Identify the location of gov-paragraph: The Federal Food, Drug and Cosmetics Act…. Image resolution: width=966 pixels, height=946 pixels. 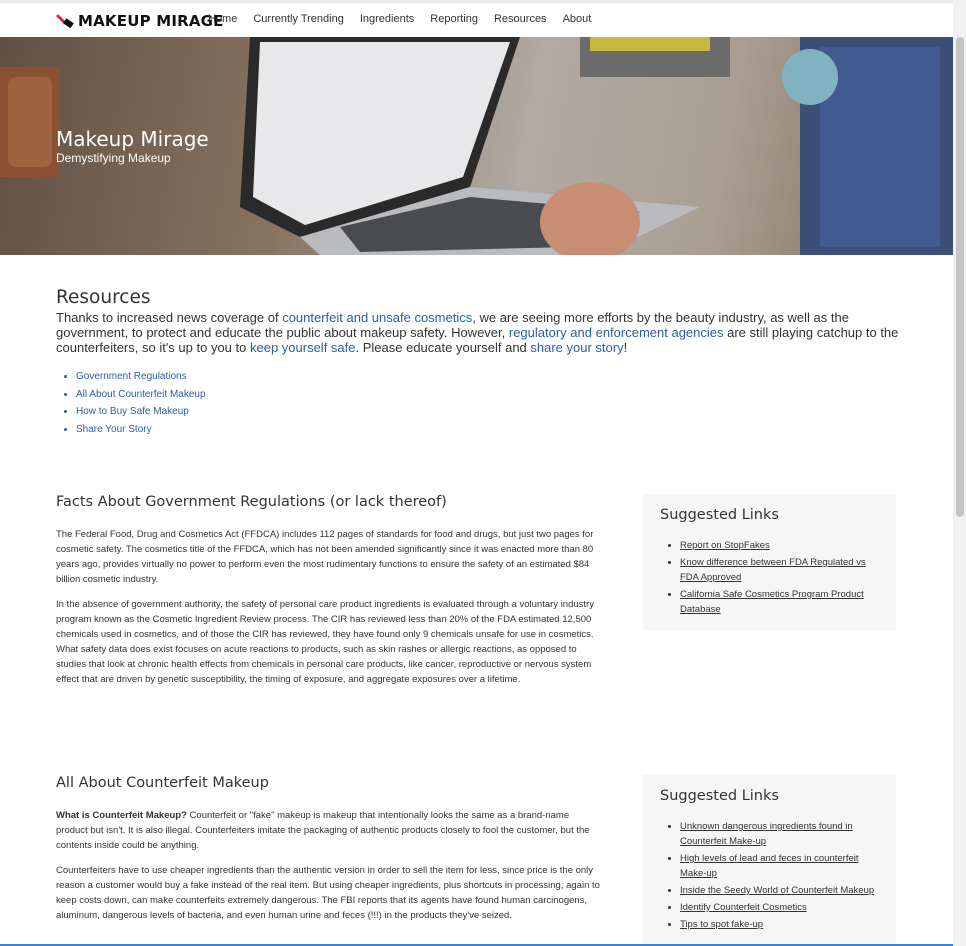
(325, 557).